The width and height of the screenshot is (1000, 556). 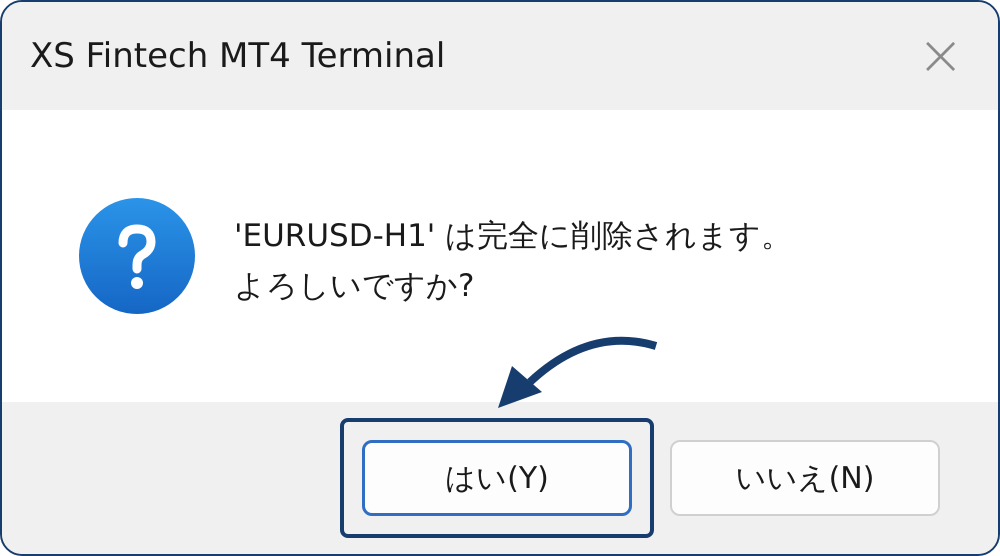 I want to click on question-icon, so click(x=137, y=256).